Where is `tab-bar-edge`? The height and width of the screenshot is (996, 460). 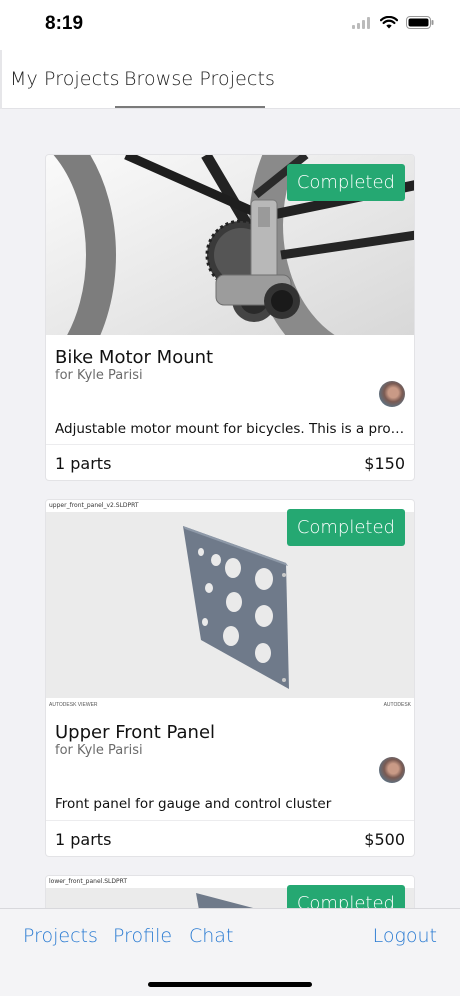 tab-bar-edge is located at coordinates (1, 79).